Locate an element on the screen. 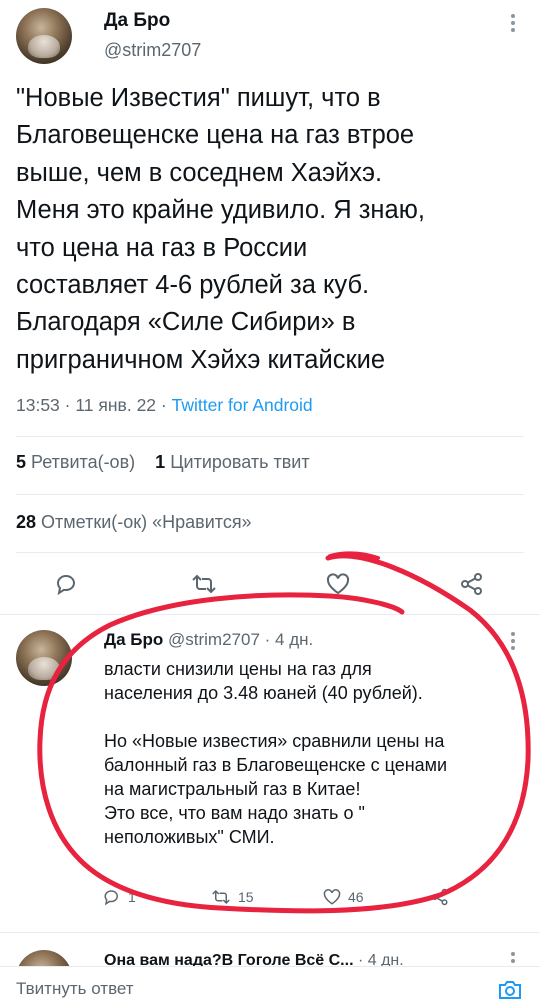  tweet-source-link: Twitter for Android is located at coordinates (242, 405).